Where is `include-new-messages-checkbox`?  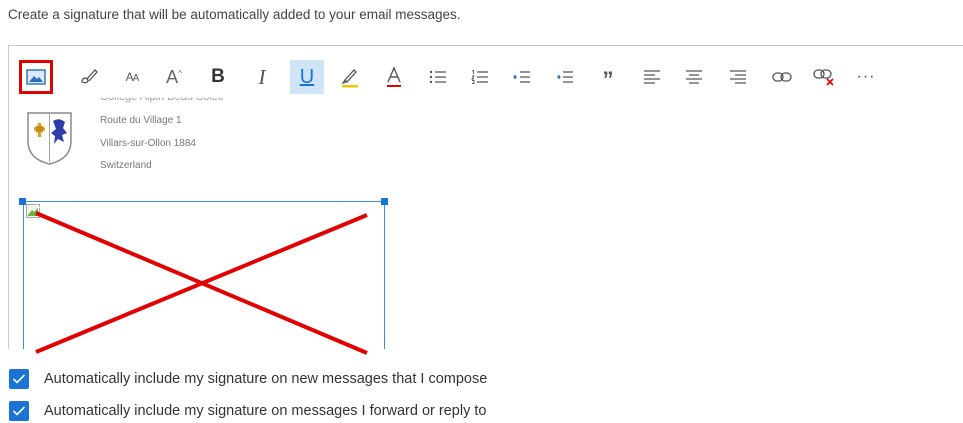
include-new-messages-checkbox is located at coordinates (19, 379).